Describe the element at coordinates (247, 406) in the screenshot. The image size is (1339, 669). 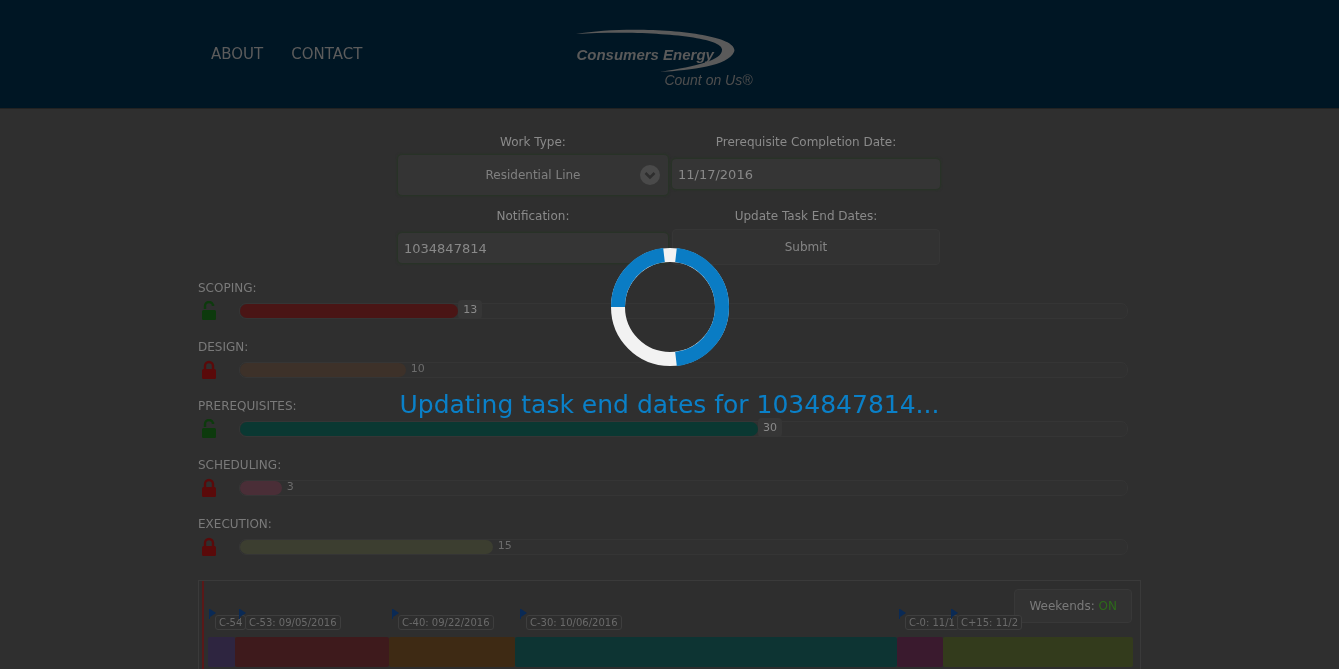
I see `phase-label: PREREQUISITES:` at that location.